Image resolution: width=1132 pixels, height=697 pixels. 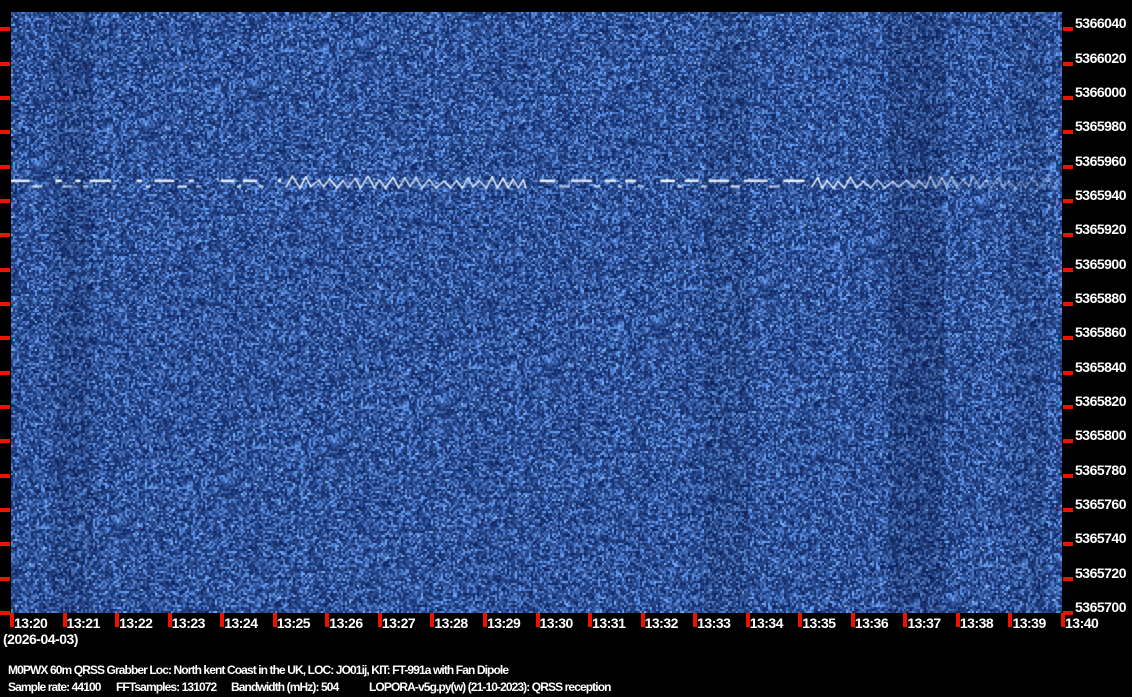 I want to click on freq-axis-label: 5365760, so click(x=1101, y=503).